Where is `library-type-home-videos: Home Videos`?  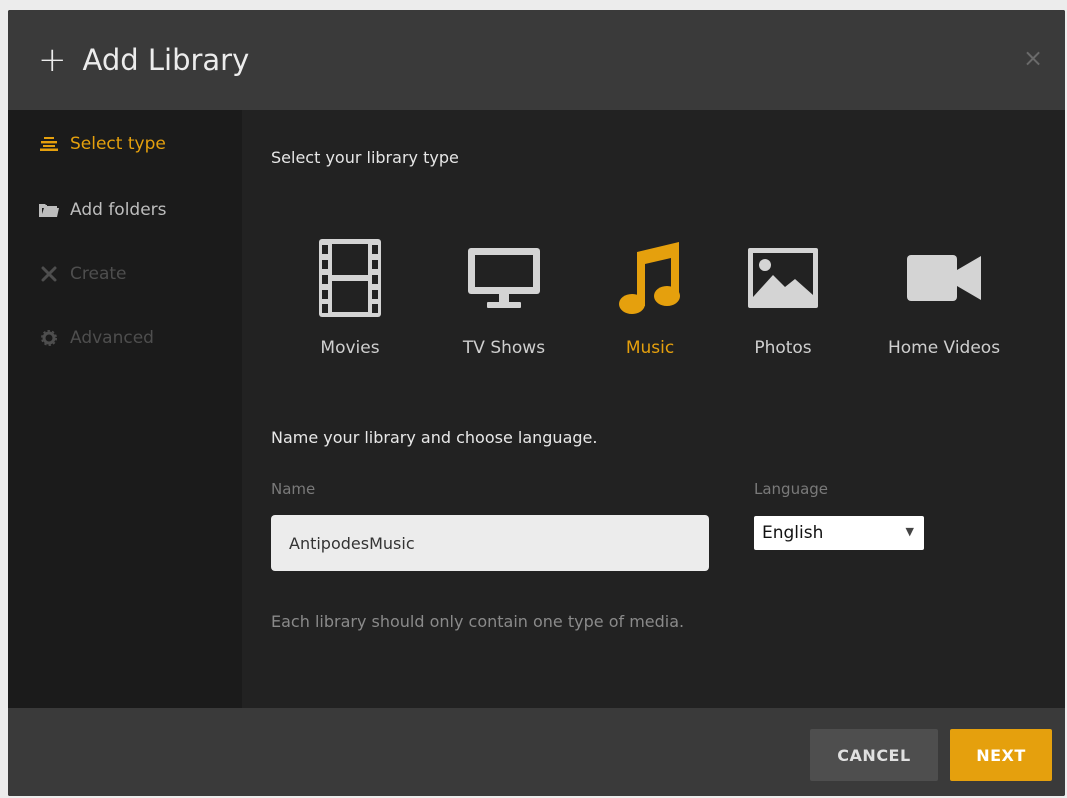
library-type-home-videos: Home Videos is located at coordinates (944, 298).